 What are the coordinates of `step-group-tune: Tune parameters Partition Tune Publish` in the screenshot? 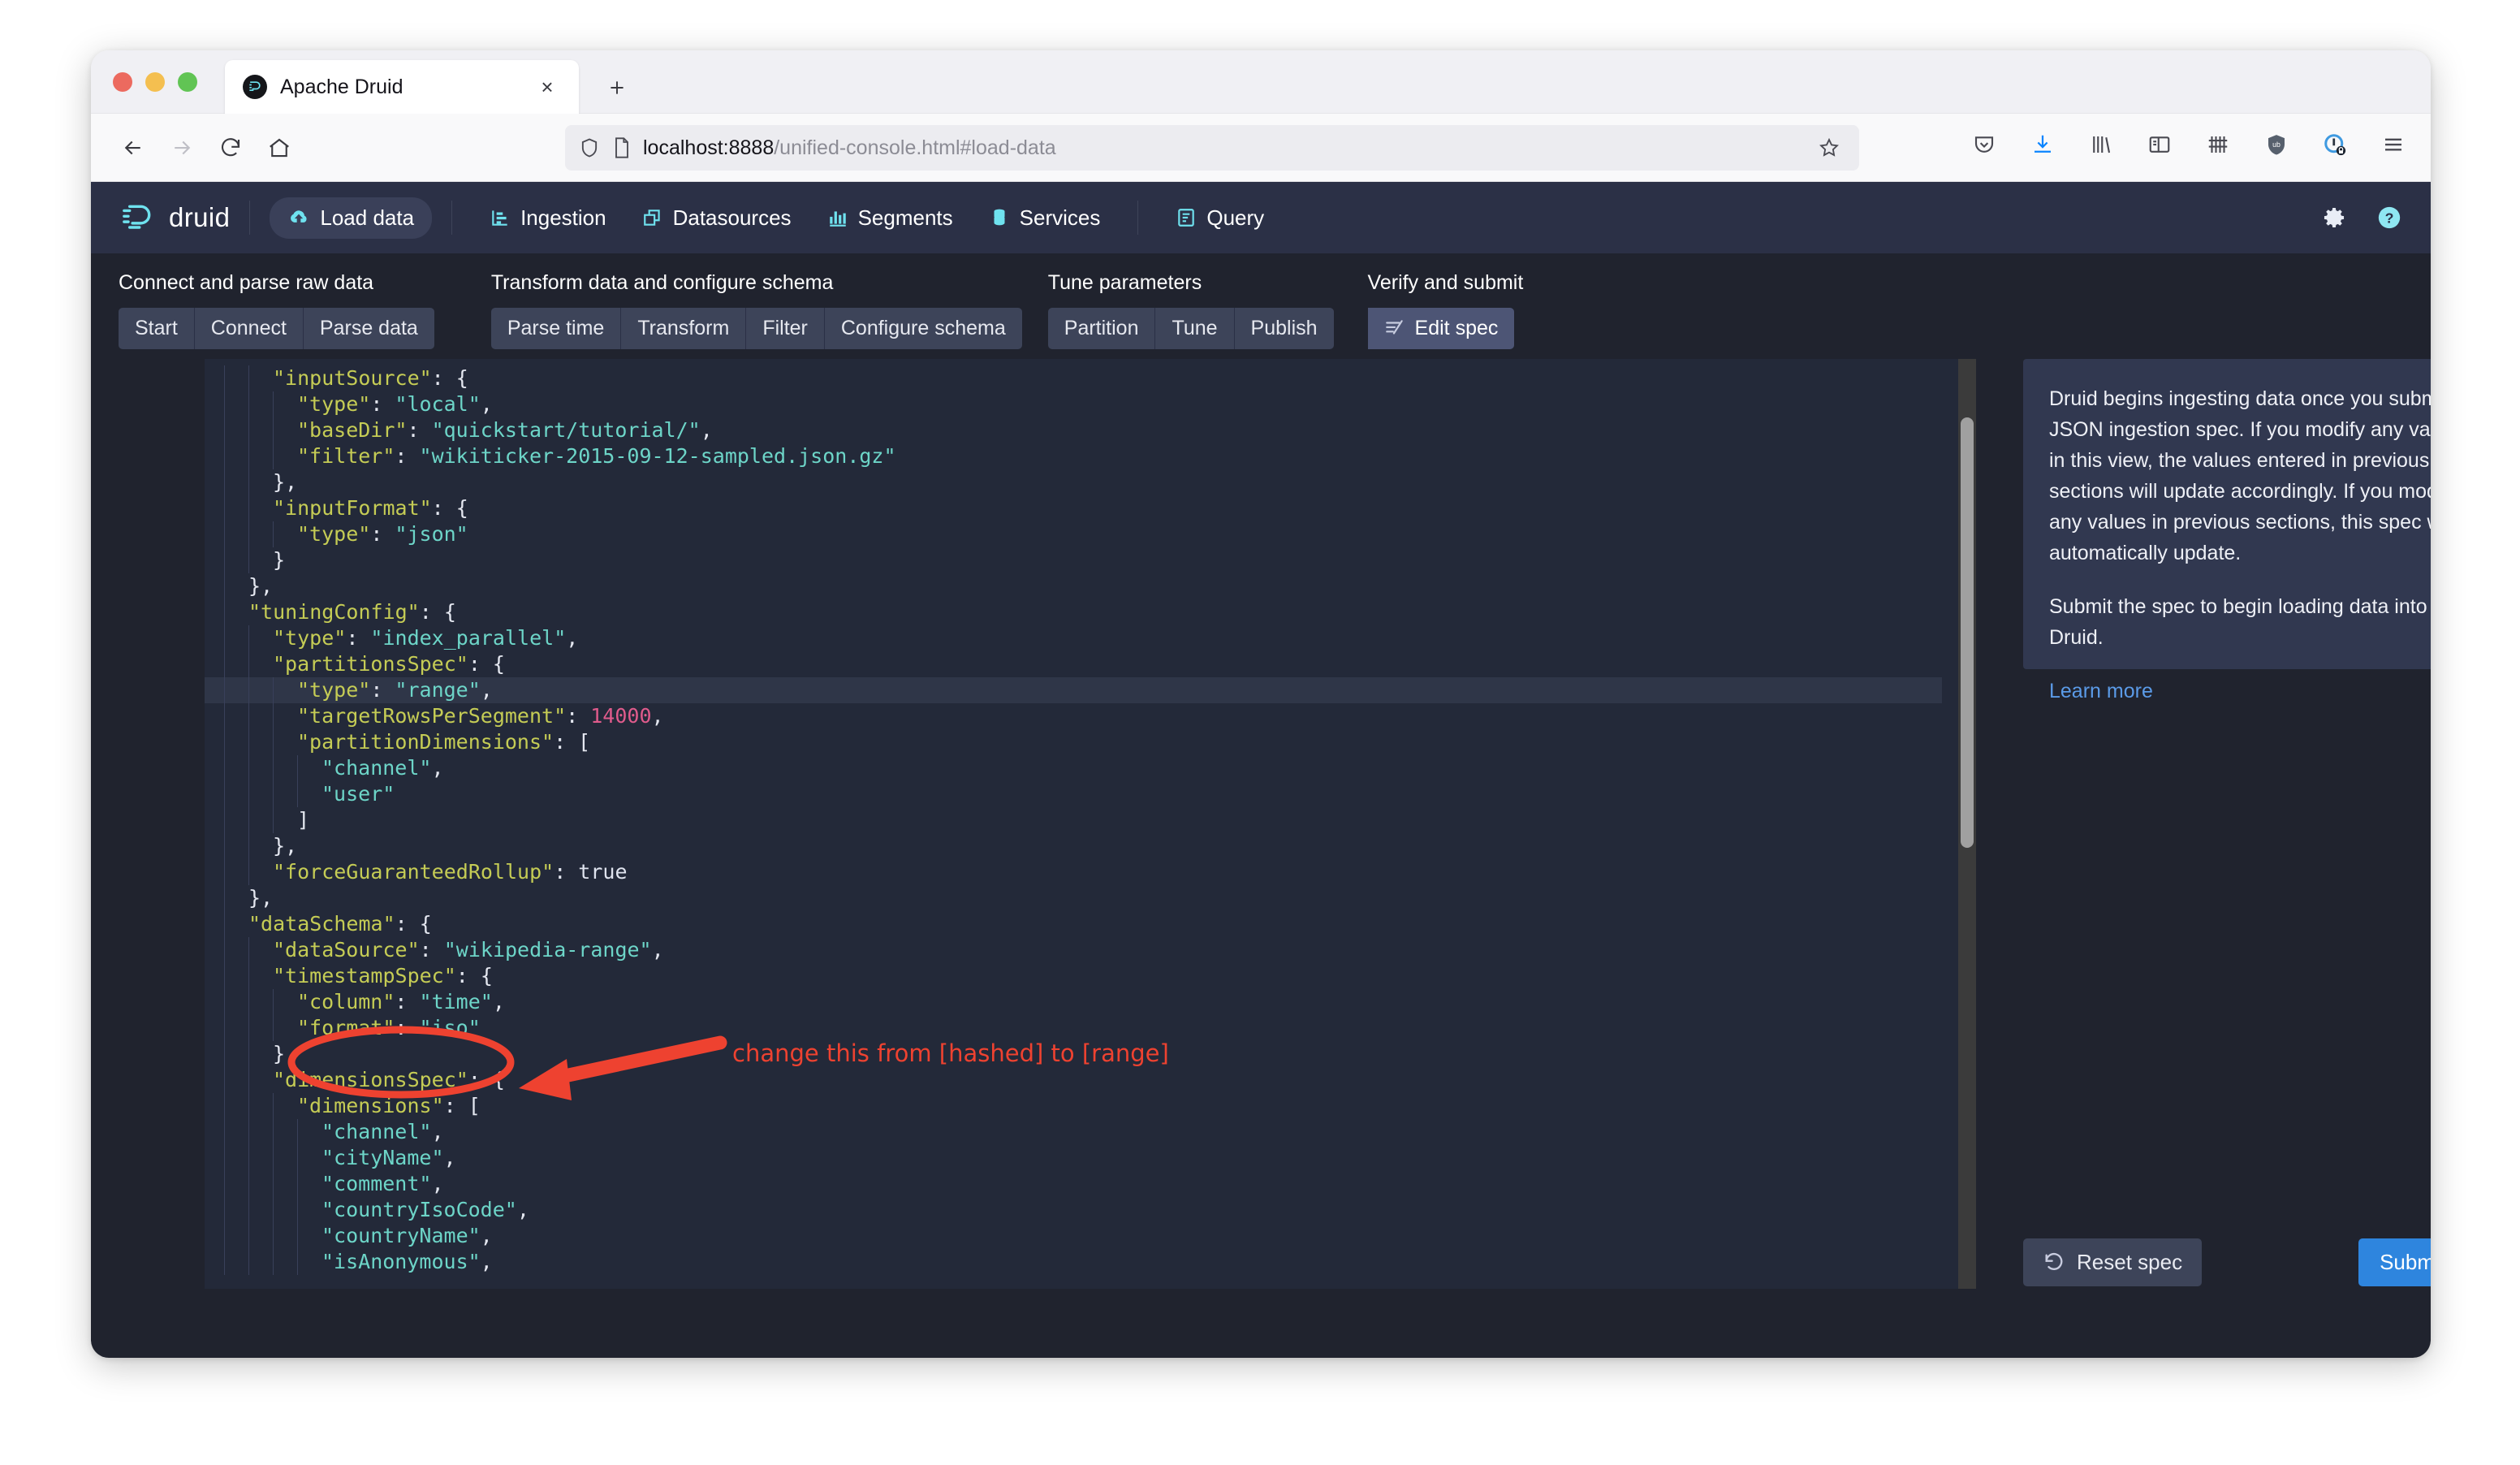 It's located at (1191, 310).